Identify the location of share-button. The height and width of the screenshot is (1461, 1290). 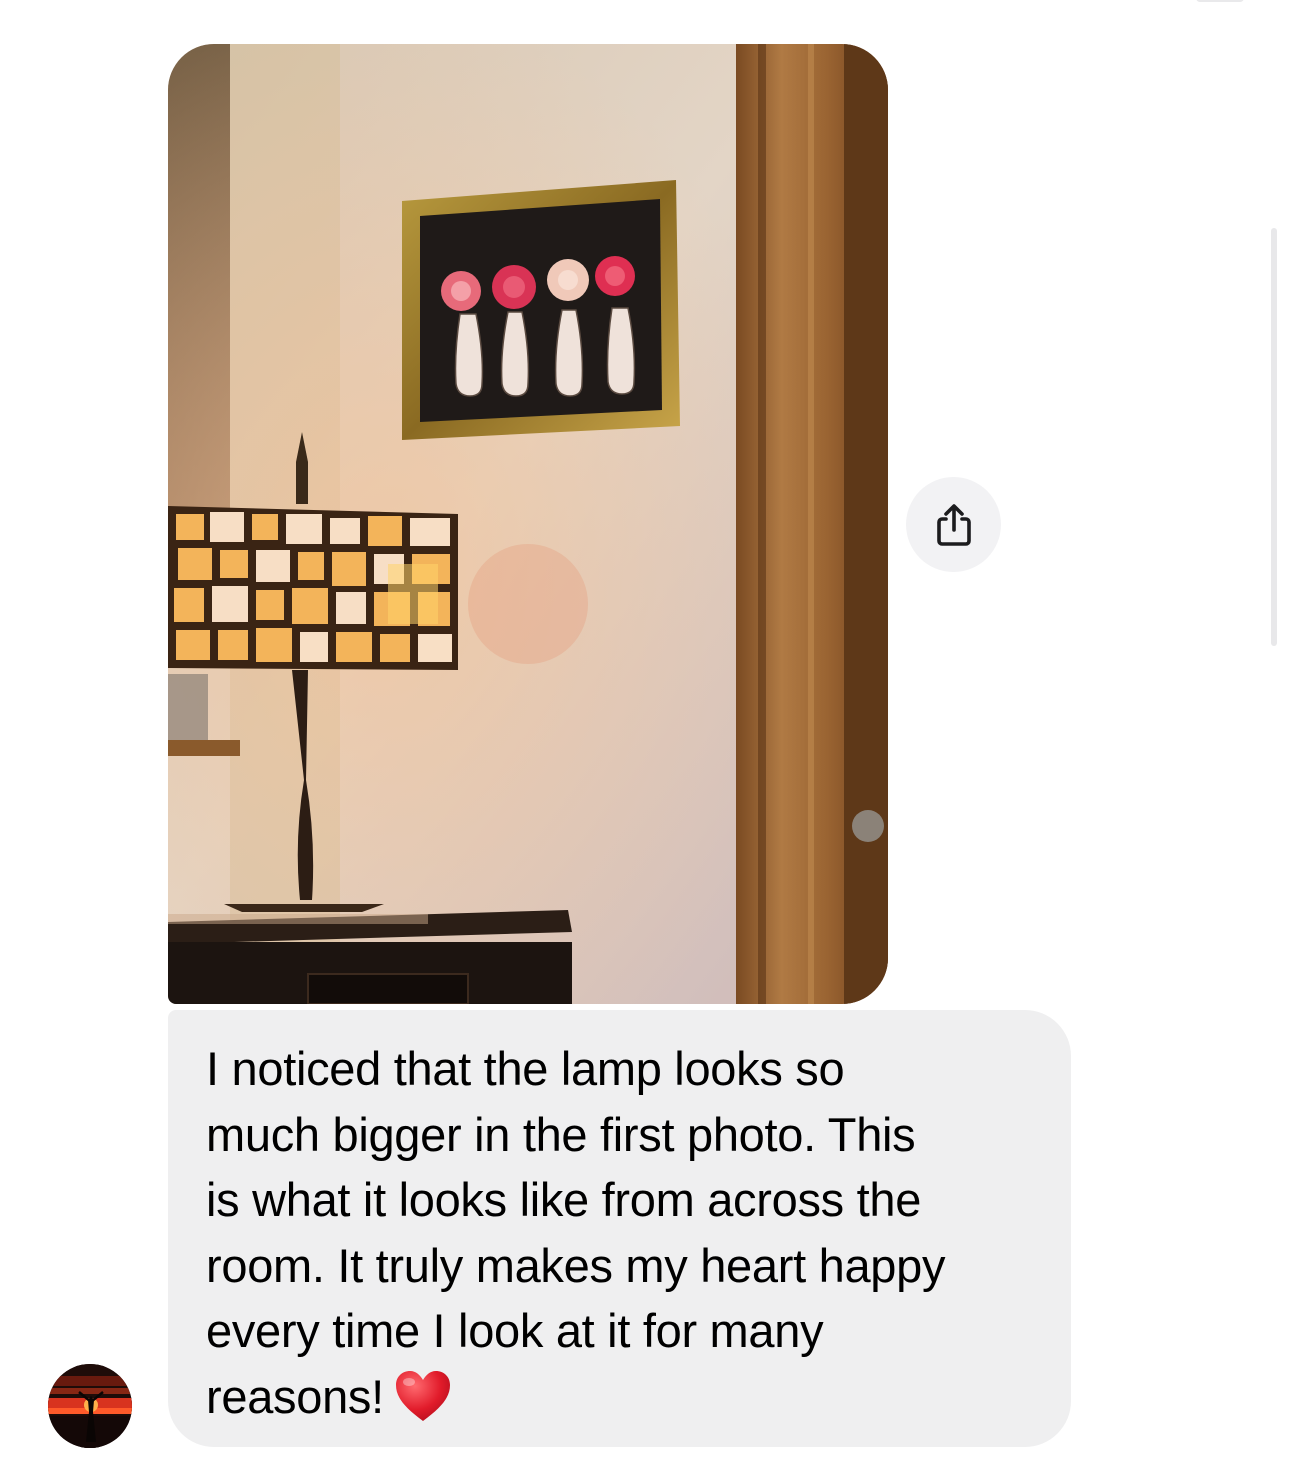
(953, 524).